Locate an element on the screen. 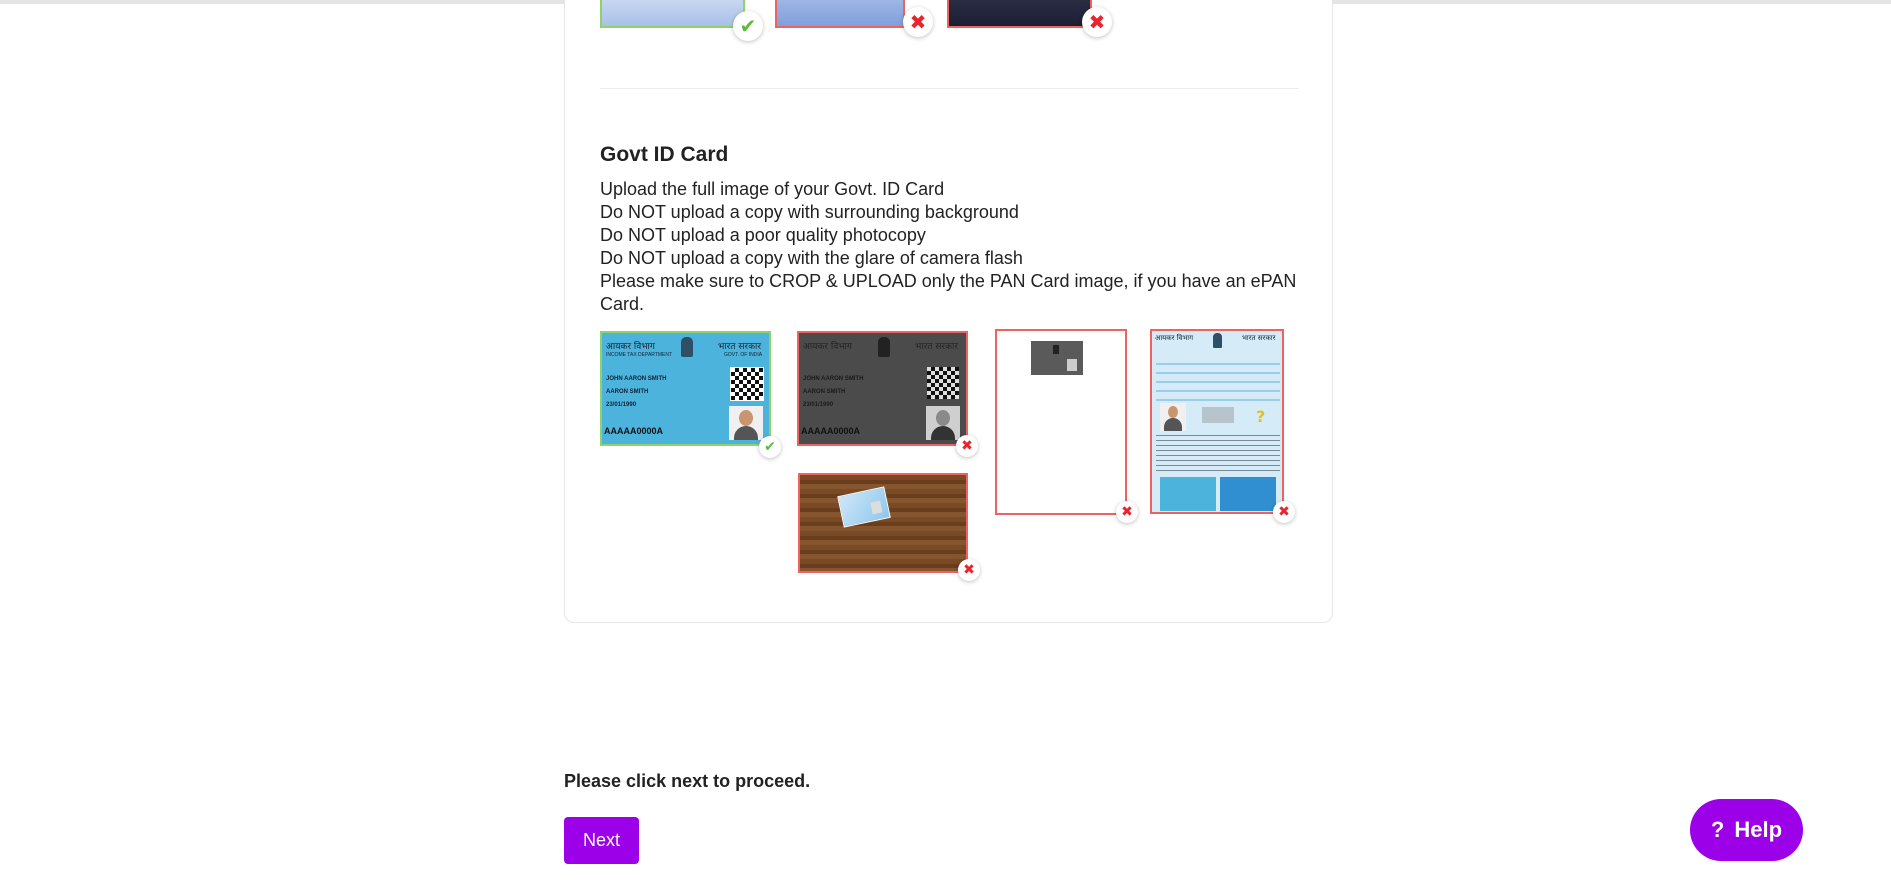  epan-text-lines is located at coordinates (1218, 453).